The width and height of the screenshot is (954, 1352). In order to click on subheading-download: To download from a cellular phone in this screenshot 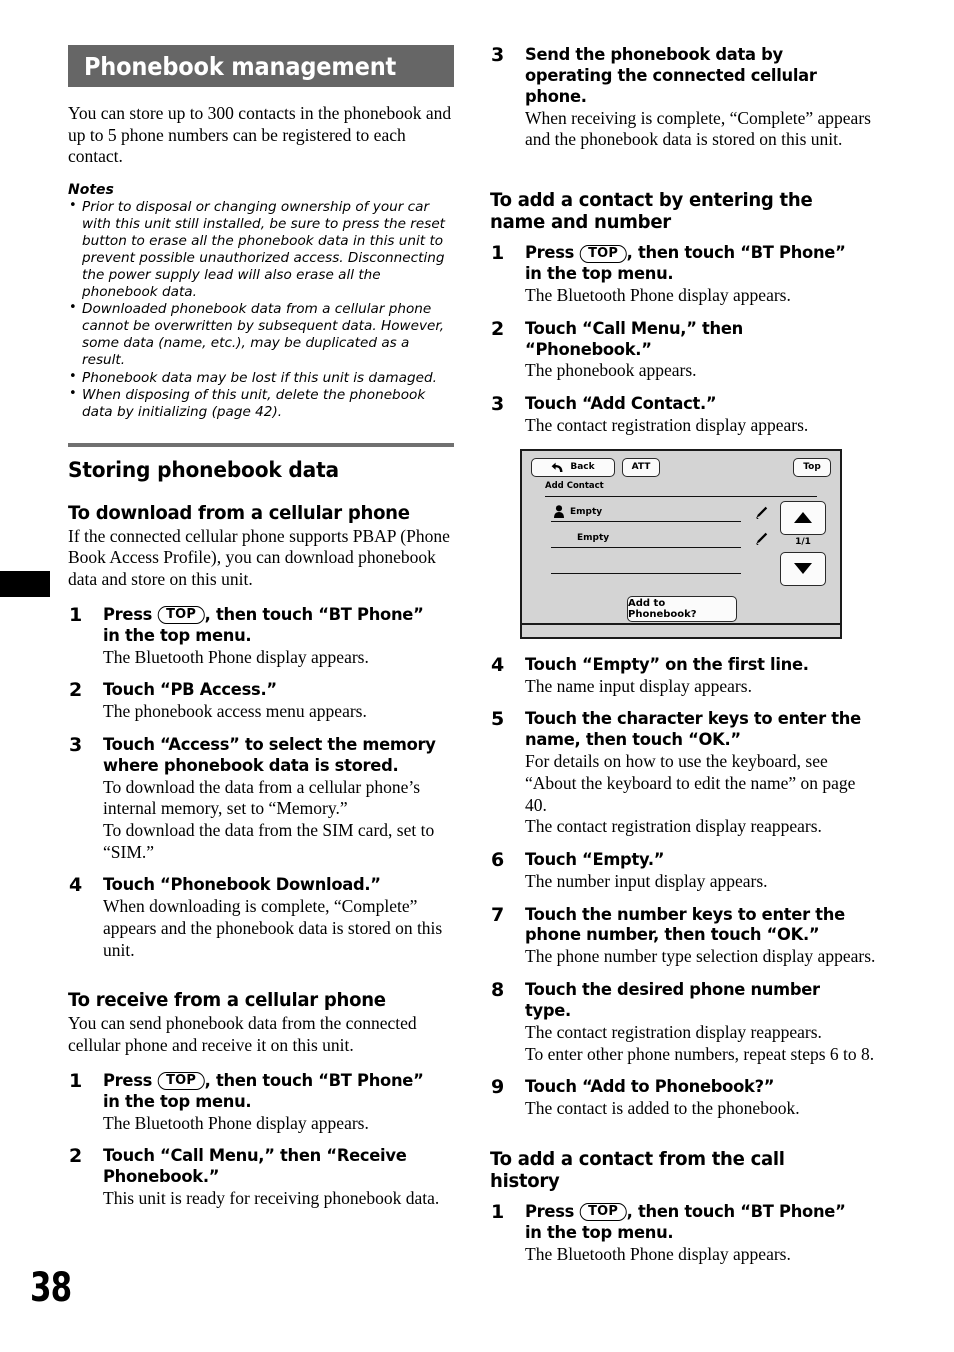, I will do `click(239, 512)`.